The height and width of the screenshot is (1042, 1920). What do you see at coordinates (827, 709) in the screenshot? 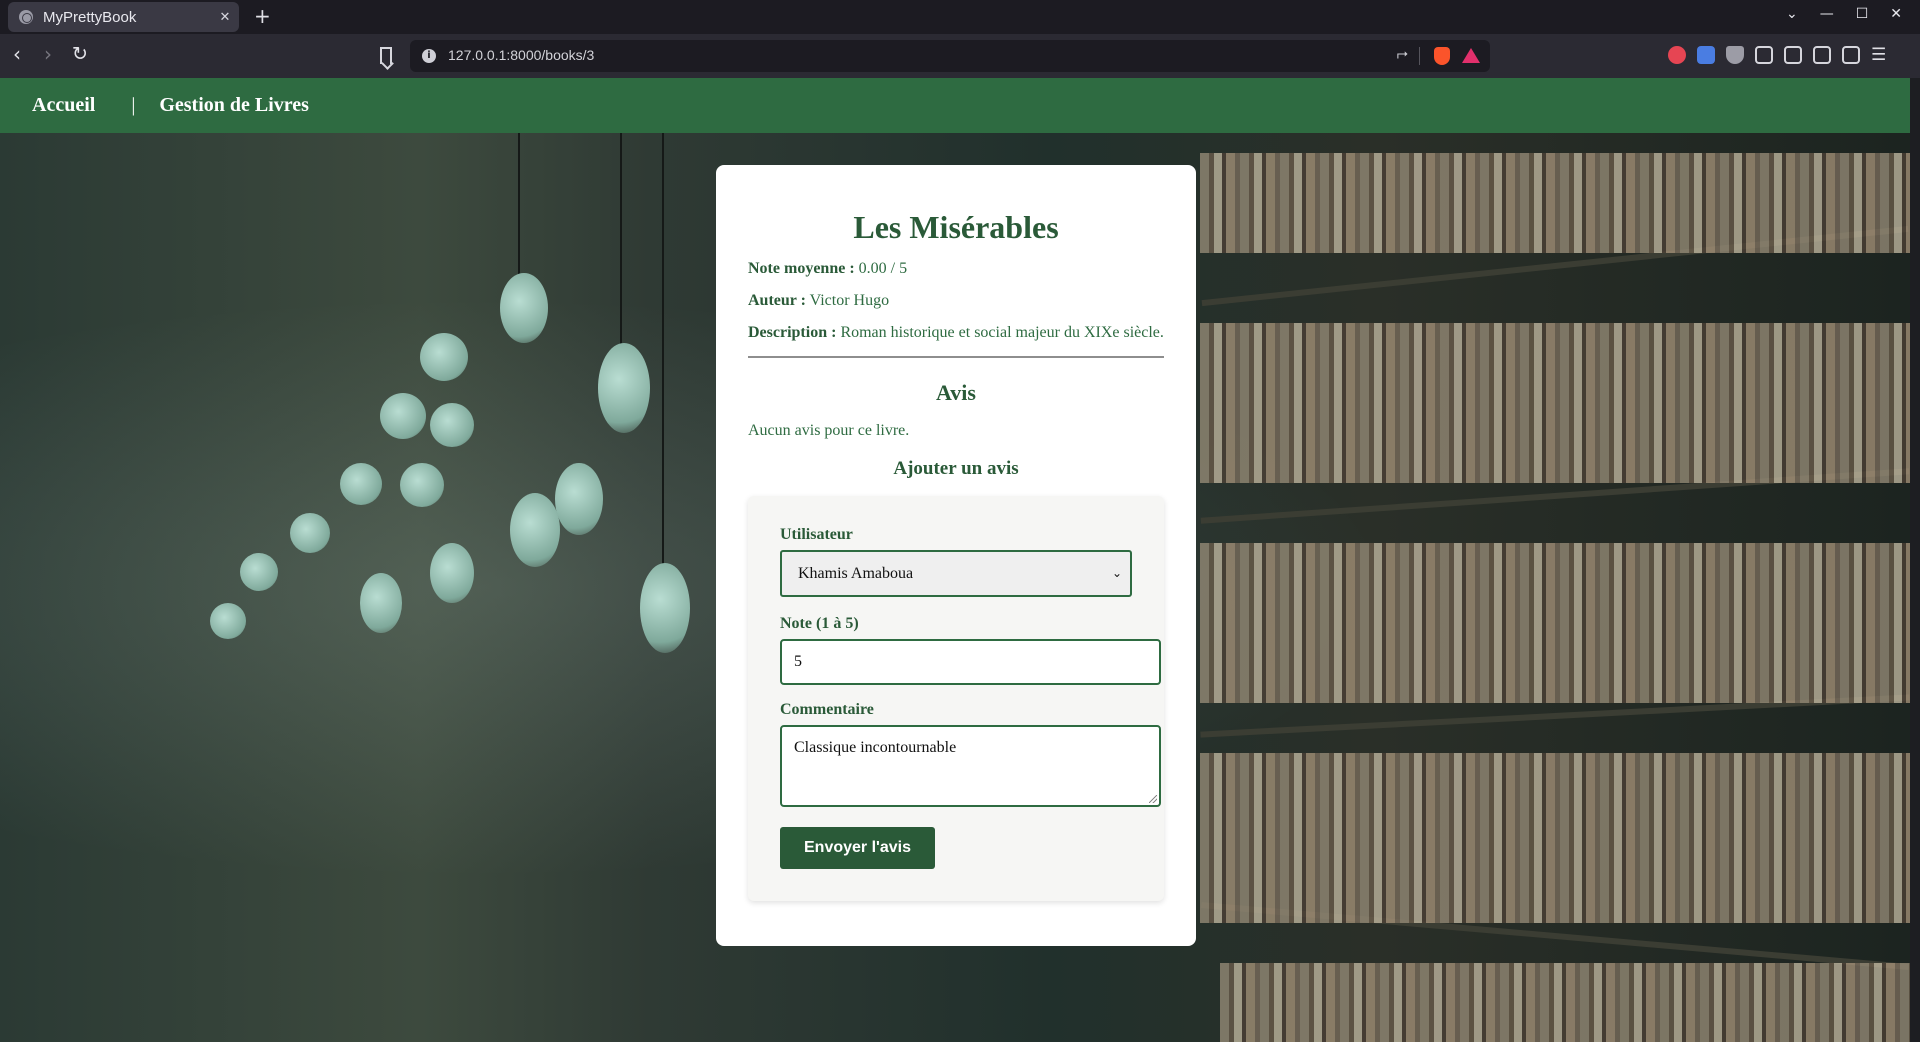
I see `comment-label: Commentaire` at bounding box center [827, 709].